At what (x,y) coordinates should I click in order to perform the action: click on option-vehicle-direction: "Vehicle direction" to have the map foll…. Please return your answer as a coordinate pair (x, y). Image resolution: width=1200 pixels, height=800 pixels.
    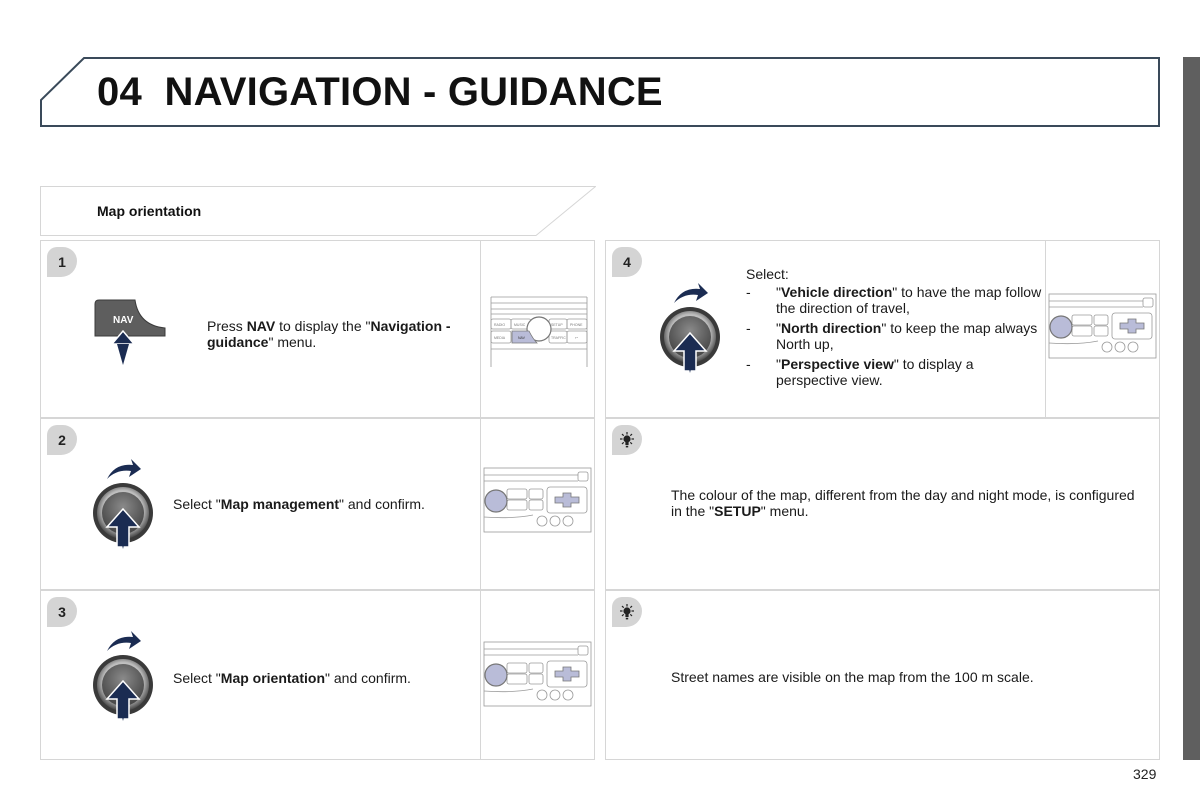
    Looking at the image, I should click on (896, 300).